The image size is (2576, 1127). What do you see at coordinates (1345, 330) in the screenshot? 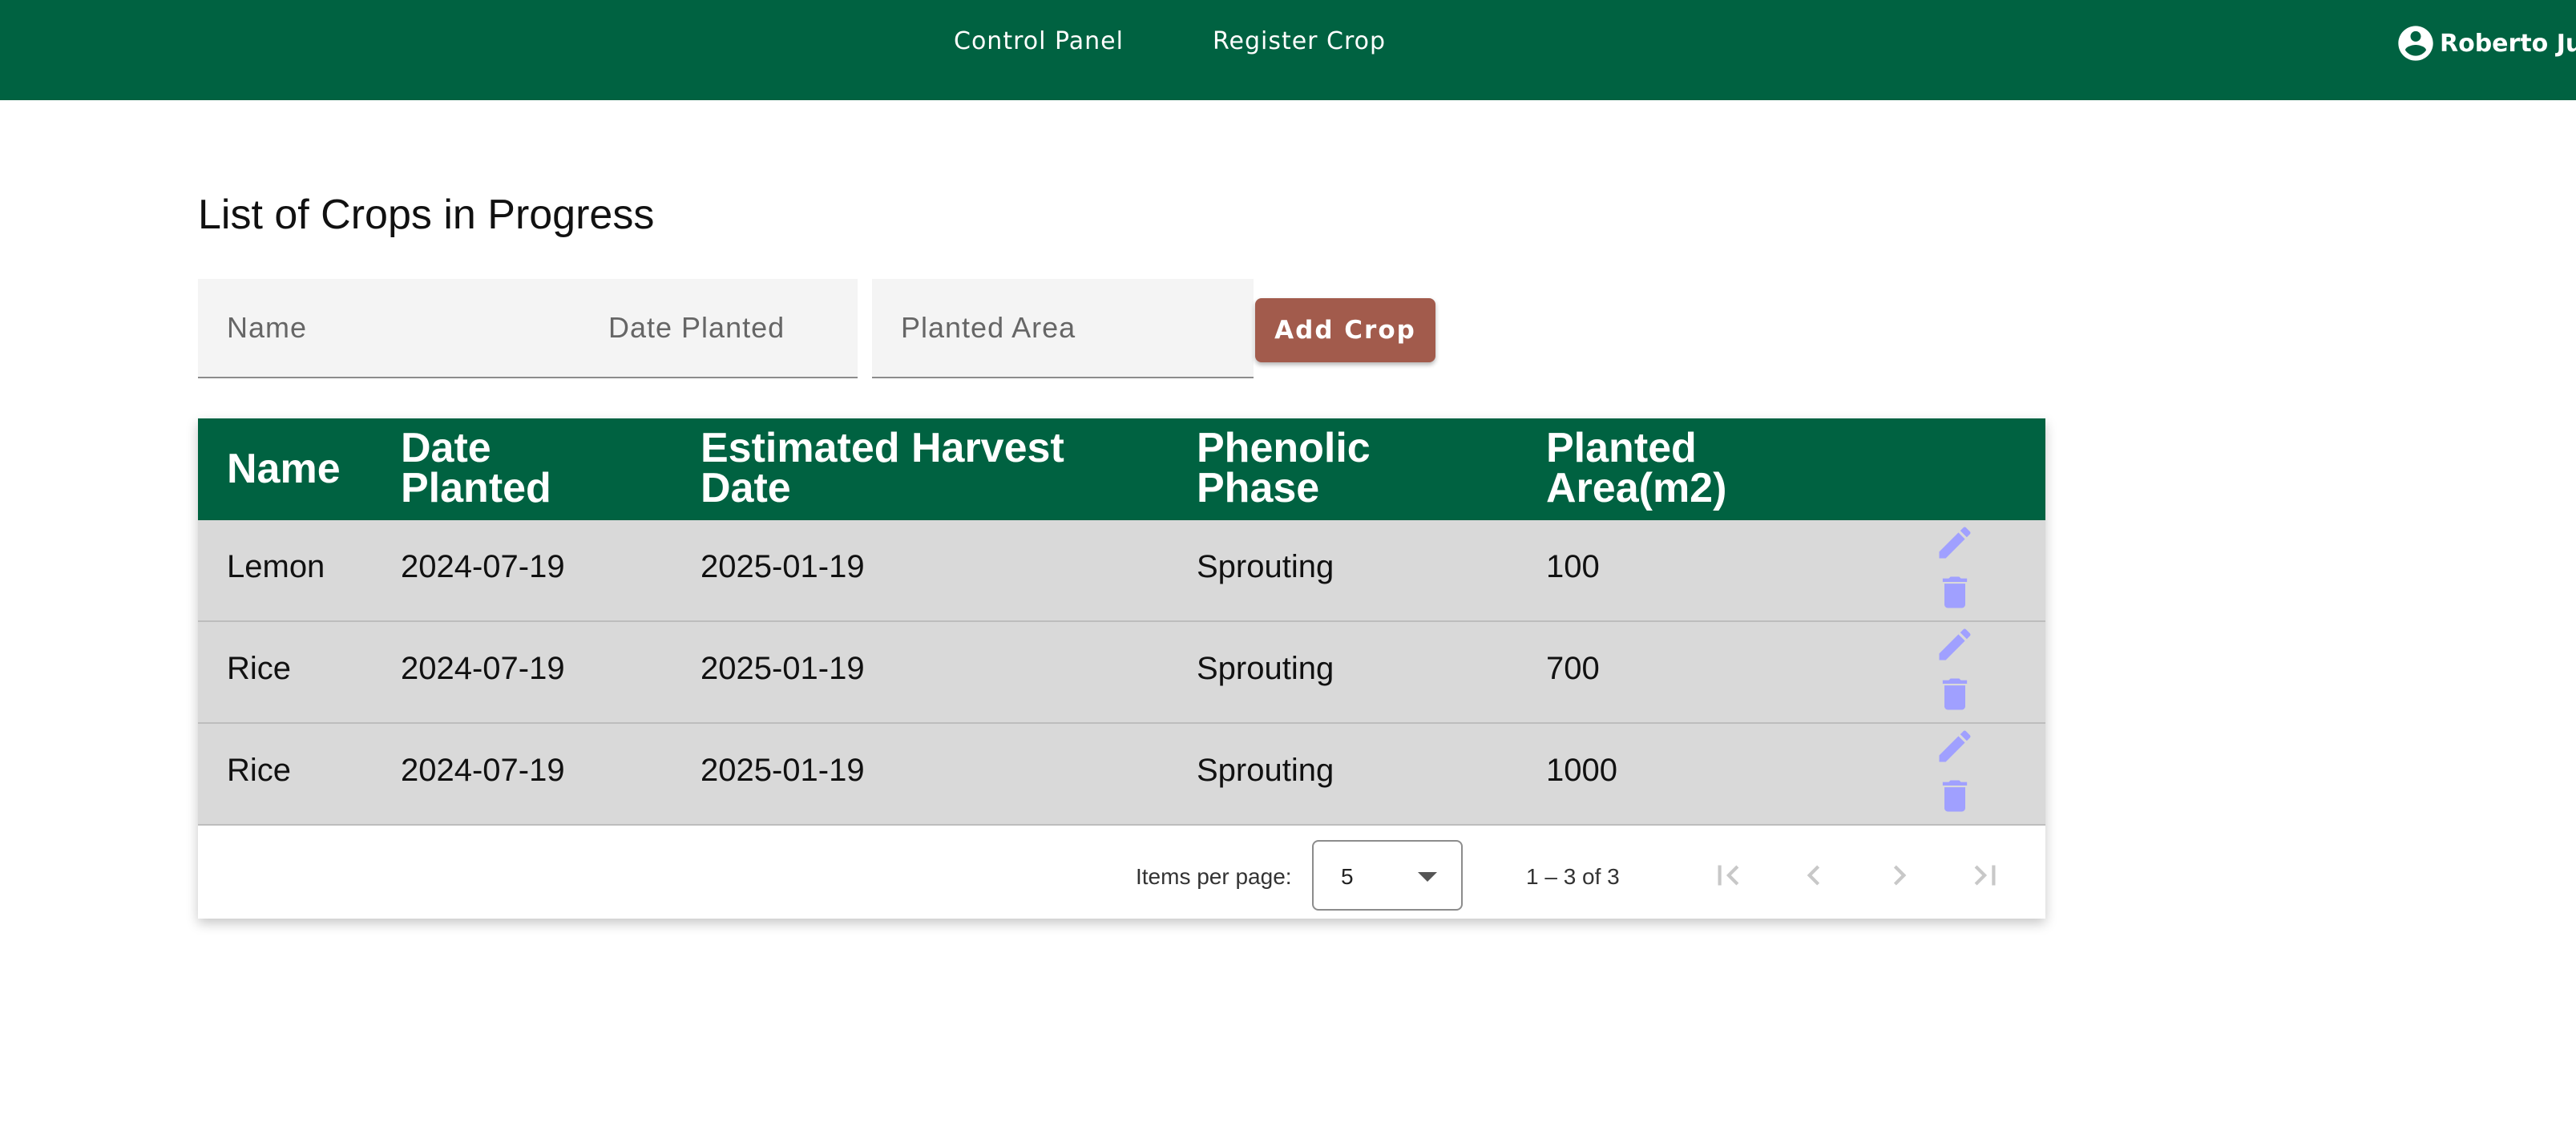
I see `add-crop-button: Add Crop` at bounding box center [1345, 330].